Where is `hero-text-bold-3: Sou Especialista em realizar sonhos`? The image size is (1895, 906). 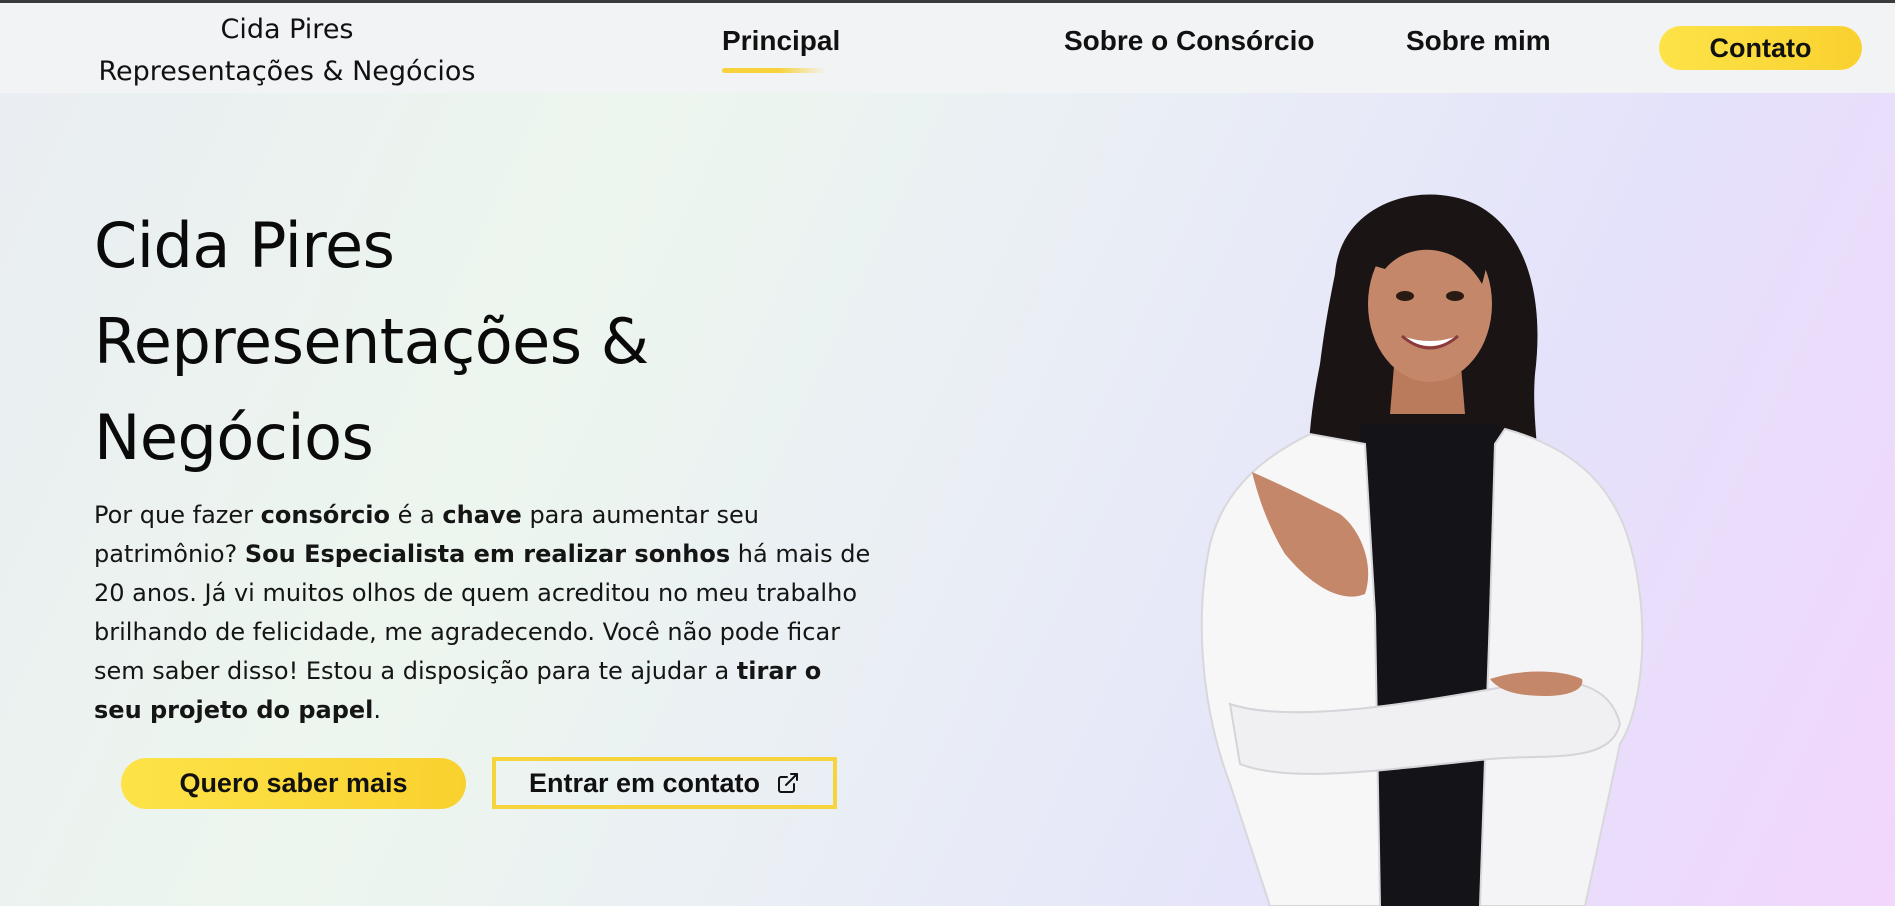
hero-text-bold-3: Sou Especialista em realizar sonhos is located at coordinates (487, 554).